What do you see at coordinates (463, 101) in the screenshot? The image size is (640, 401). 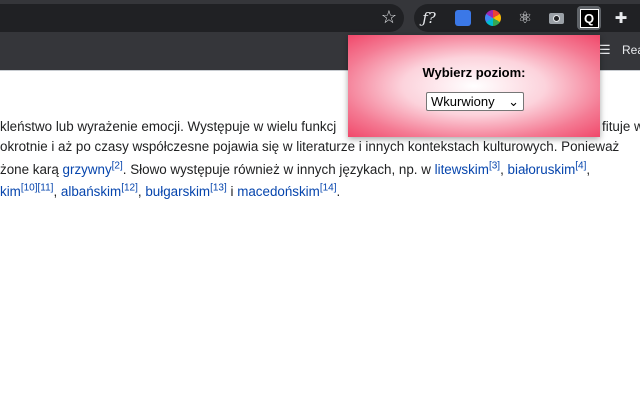 I see `level-select-value: Wkurwiony` at bounding box center [463, 101].